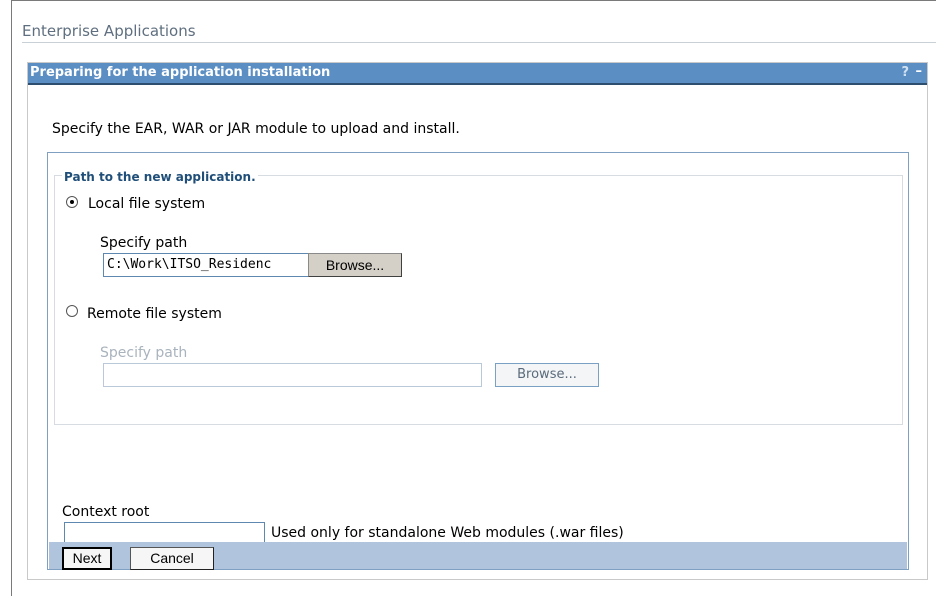 The height and width of the screenshot is (596, 936). Describe the element at coordinates (160, 177) in the screenshot. I see `path-legend: Path to the new application.` at that location.